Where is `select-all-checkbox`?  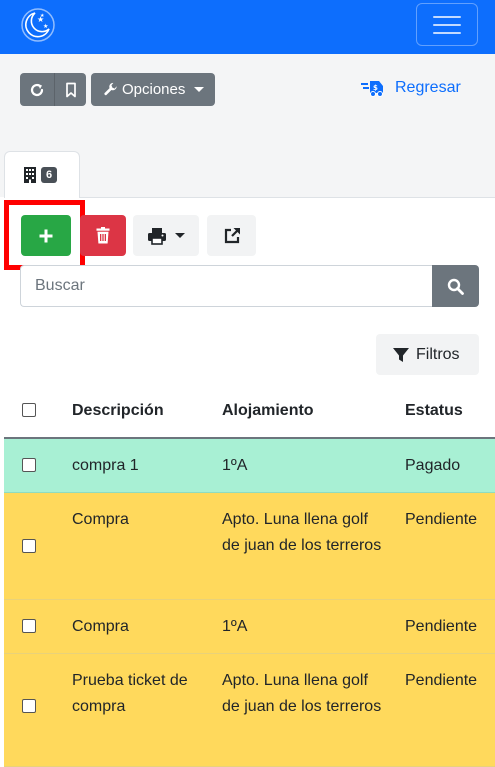
select-all-checkbox is located at coordinates (29, 410).